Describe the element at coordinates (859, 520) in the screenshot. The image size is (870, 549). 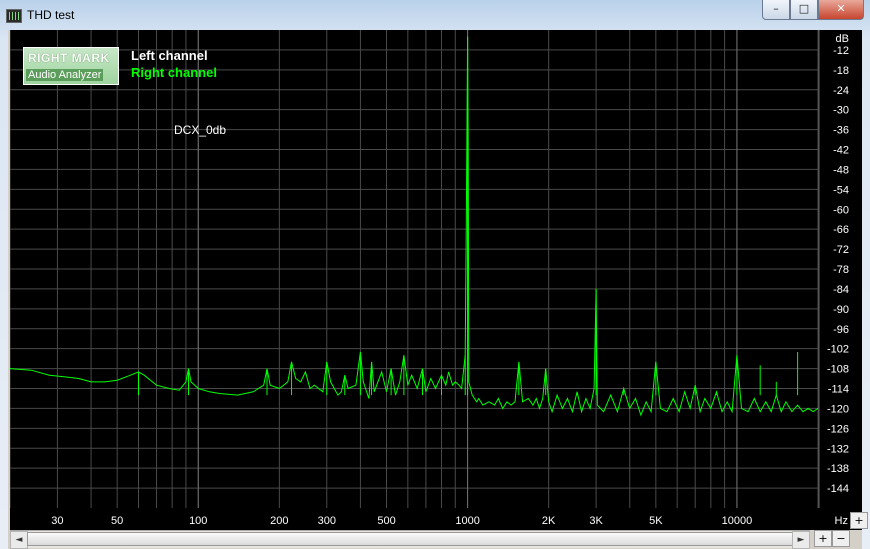
I see `zoom-in-y-button: +` at that location.